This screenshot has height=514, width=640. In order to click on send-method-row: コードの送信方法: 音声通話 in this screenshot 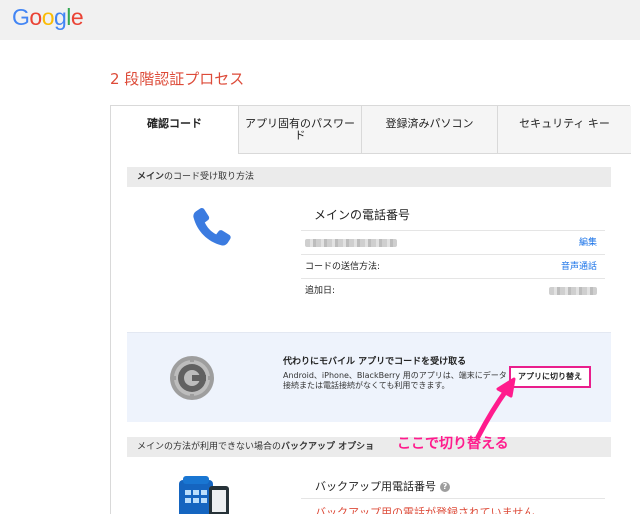, I will do `click(453, 266)`.